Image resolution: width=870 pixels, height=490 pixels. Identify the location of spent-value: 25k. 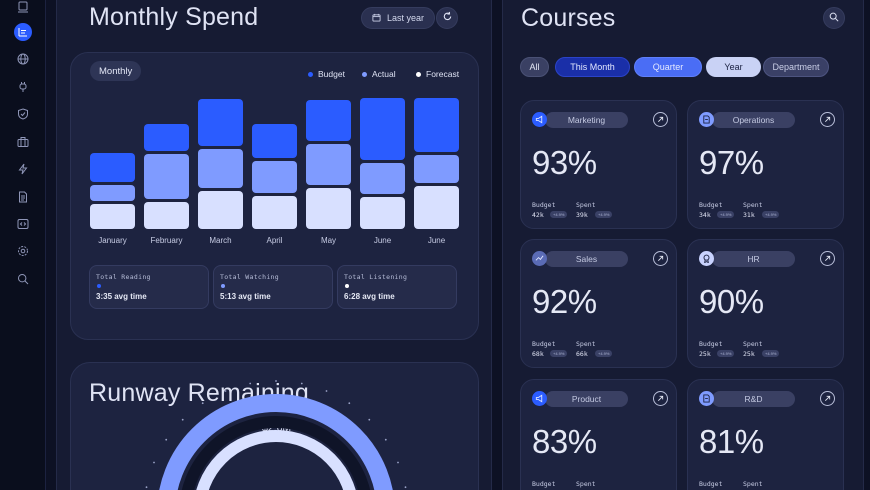
(749, 354).